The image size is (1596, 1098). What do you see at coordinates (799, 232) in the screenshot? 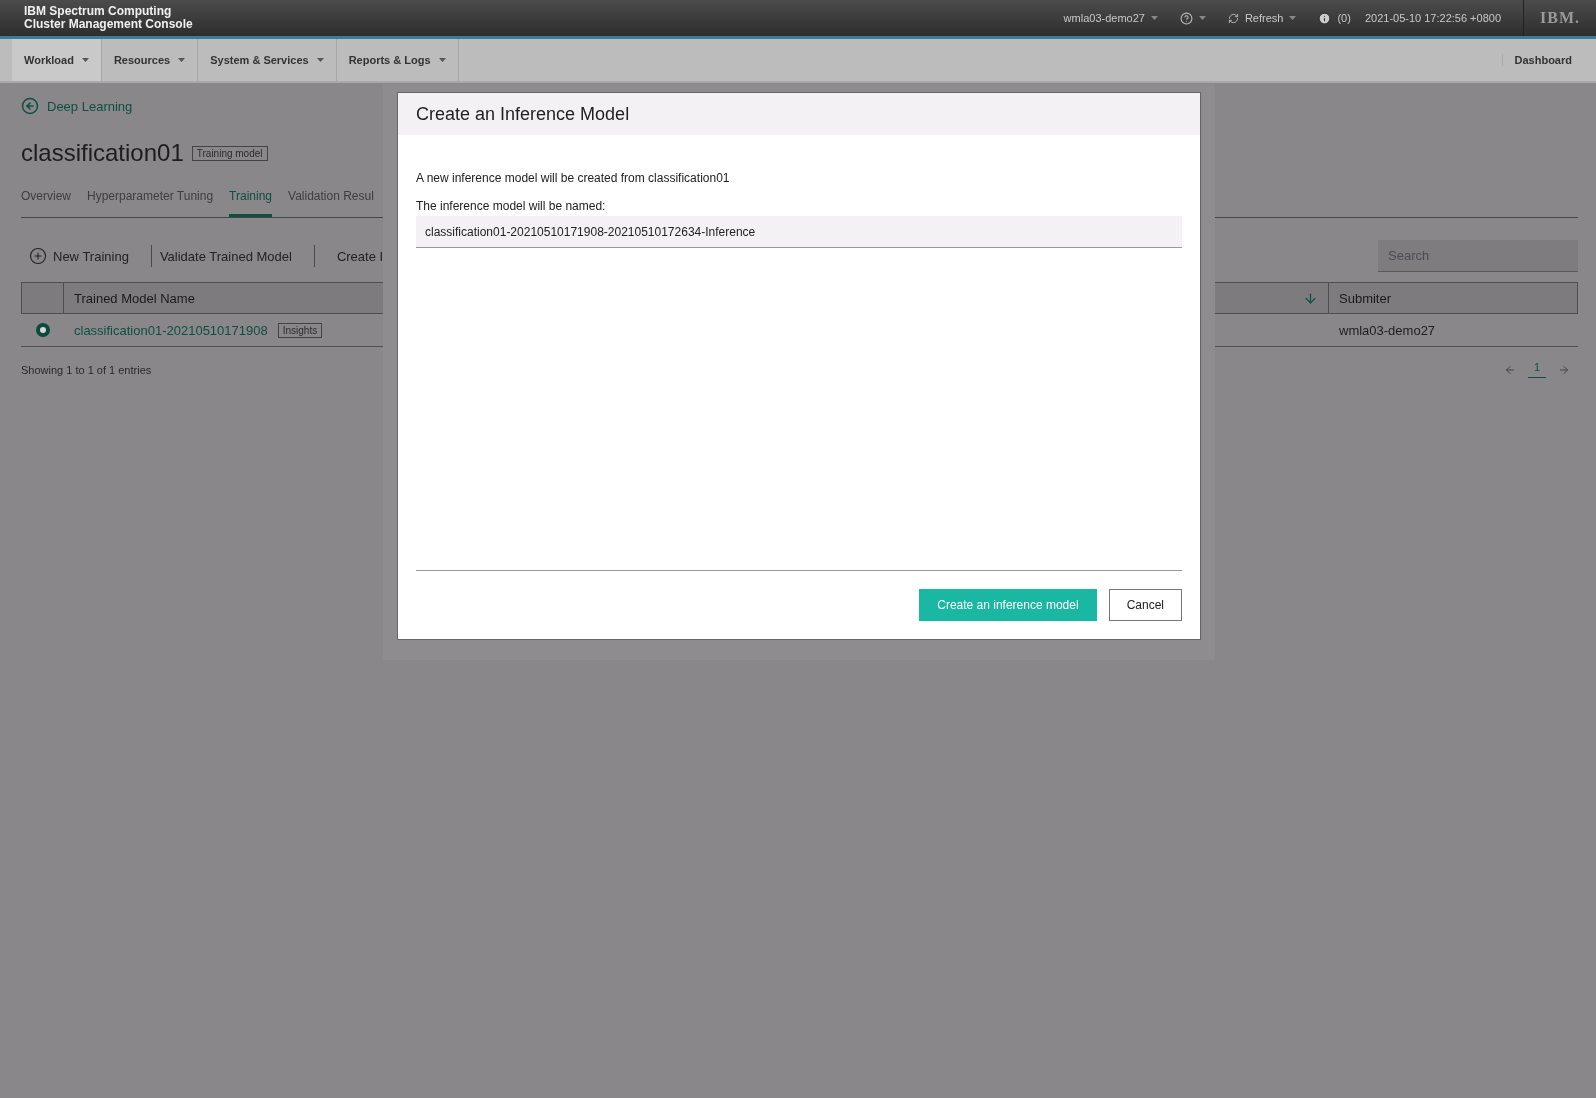
I see `name-field: classification01-20210510171908-20210510172634-Inference` at bounding box center [799, 232].